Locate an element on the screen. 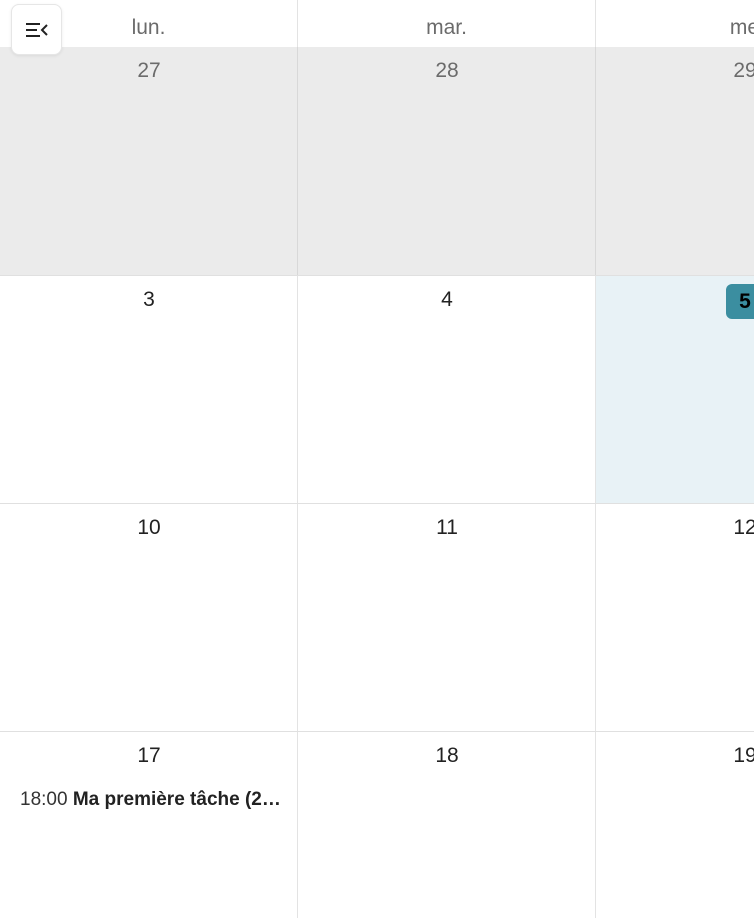  today-badge: 5 is located at coordinates (740, 301).